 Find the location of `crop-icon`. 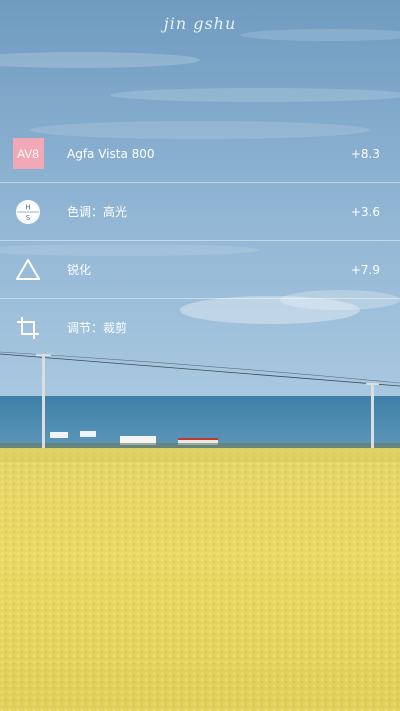

crop-icon is located at coordinates (28, 328).